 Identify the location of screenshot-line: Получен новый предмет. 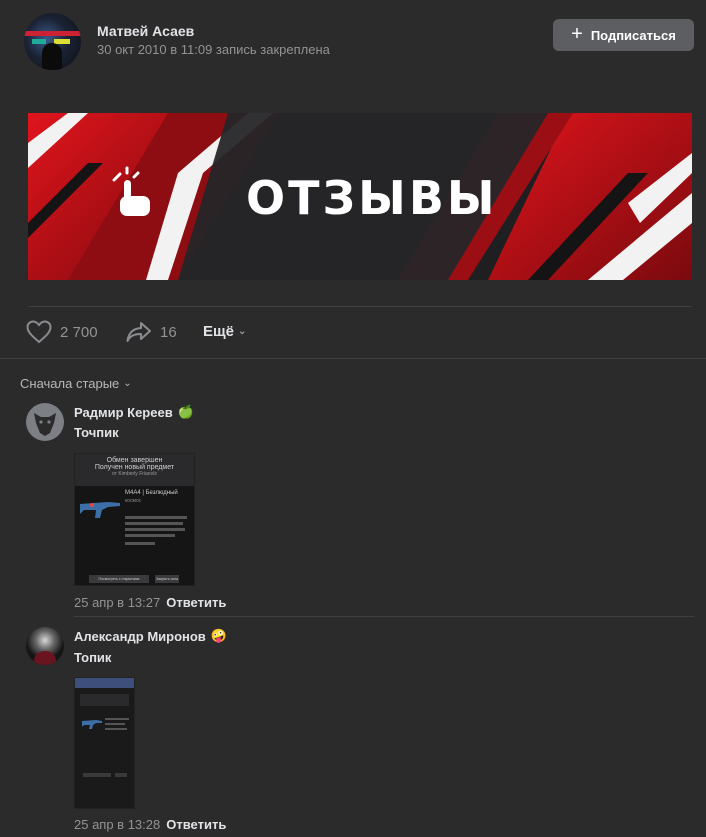
(134, 467).